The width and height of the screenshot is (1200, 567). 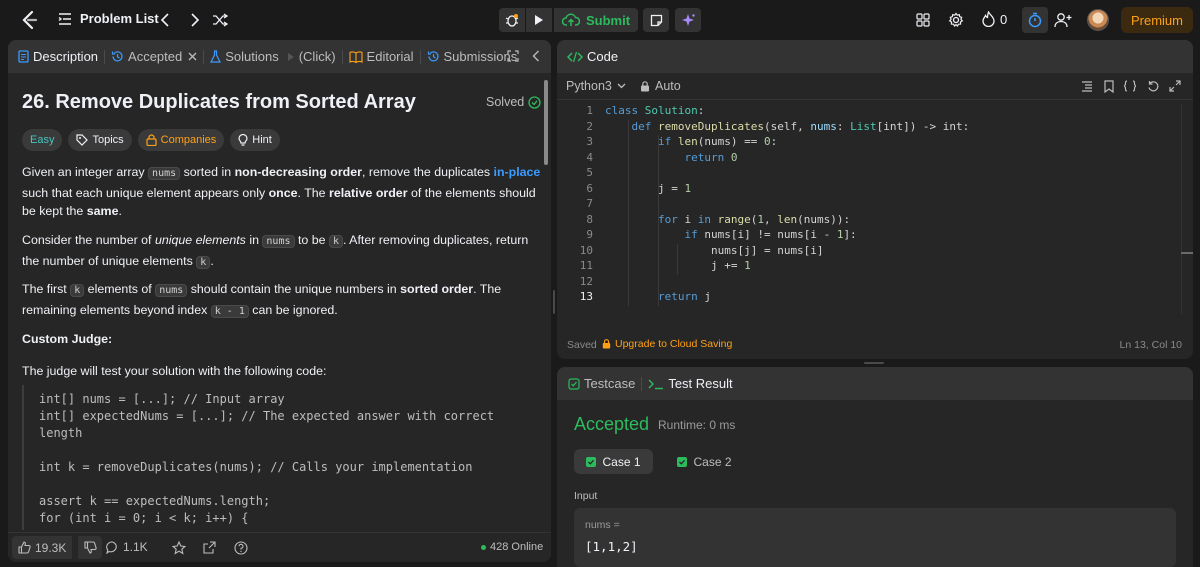 I want to click on code-line: 1 class Solution:, so click(x=630, y=112).